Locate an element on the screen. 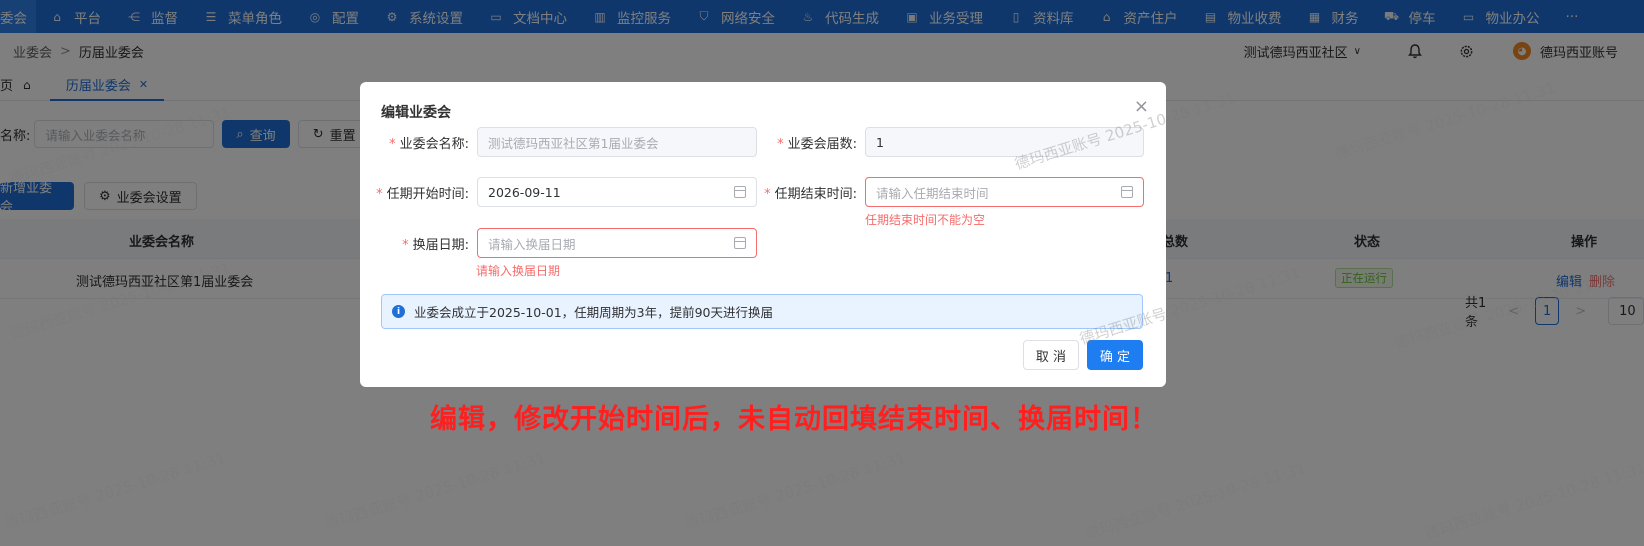  term-number-field: 1 is located at coordinates (1004, 142).